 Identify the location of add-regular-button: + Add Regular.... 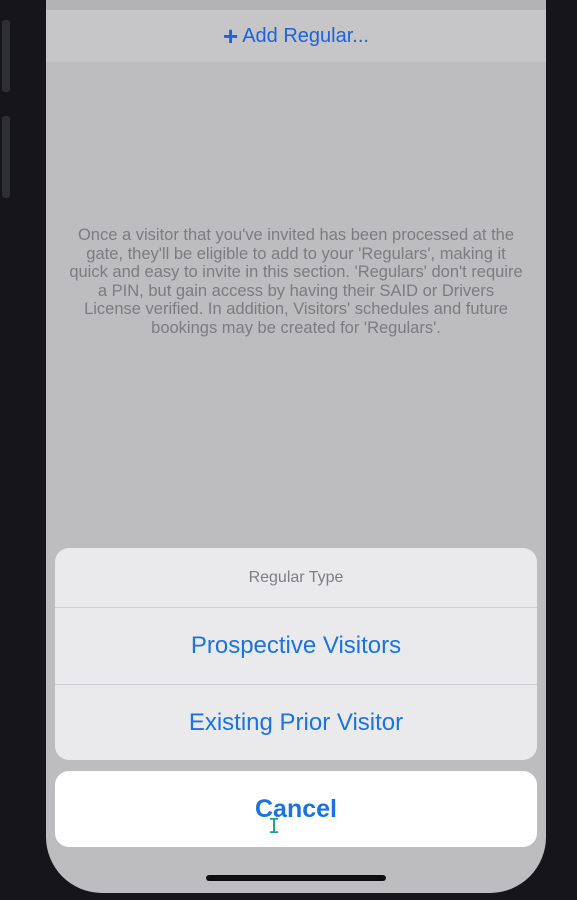
(296, 36).